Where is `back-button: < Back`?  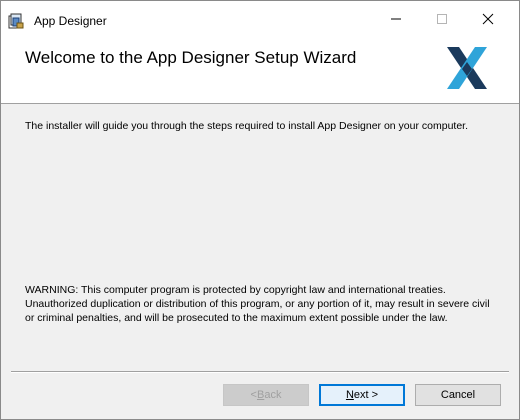
back-button: < Back is located at coordinates (266, 395).